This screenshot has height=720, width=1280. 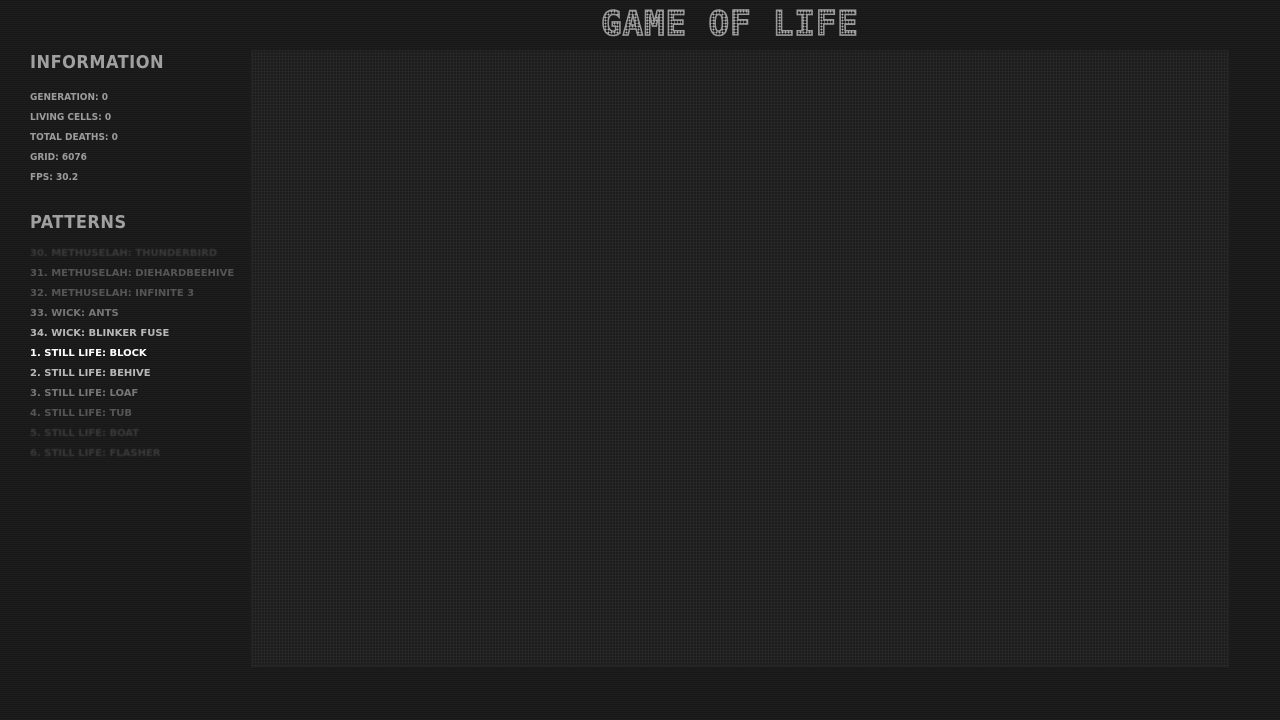 I want to click on grid-stat: GRID: 6076, so click(x=58, y=157).